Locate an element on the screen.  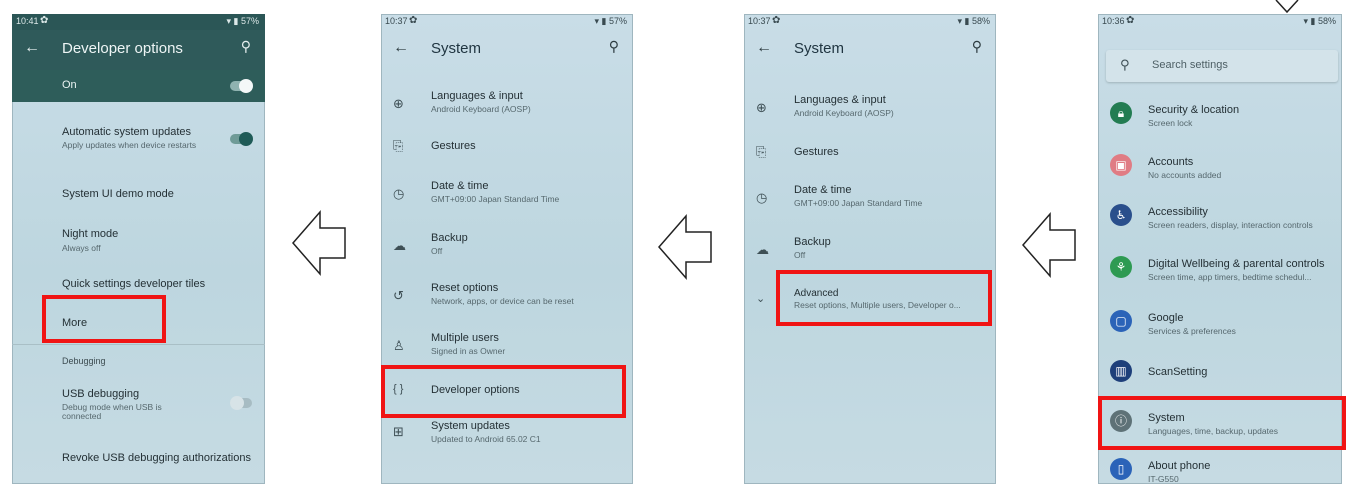
search-placeholder: Search settings is located at coordinates (1190, 65).